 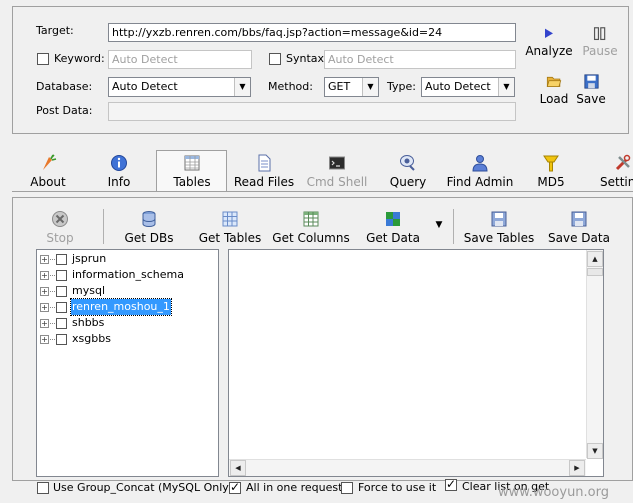 I want to click on target-label: Target:, so click(x=55, y=30).